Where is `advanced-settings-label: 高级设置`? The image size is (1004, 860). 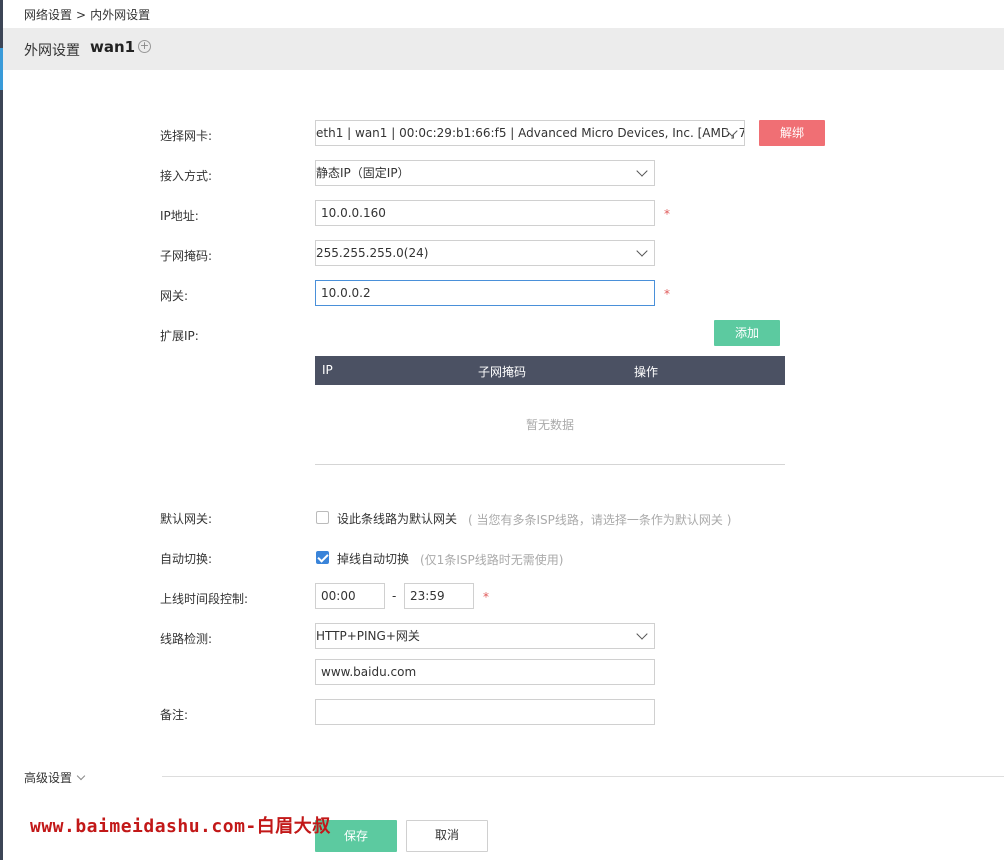
advanced-settings-label: 高级设置 is located at coordinates (48, 778).